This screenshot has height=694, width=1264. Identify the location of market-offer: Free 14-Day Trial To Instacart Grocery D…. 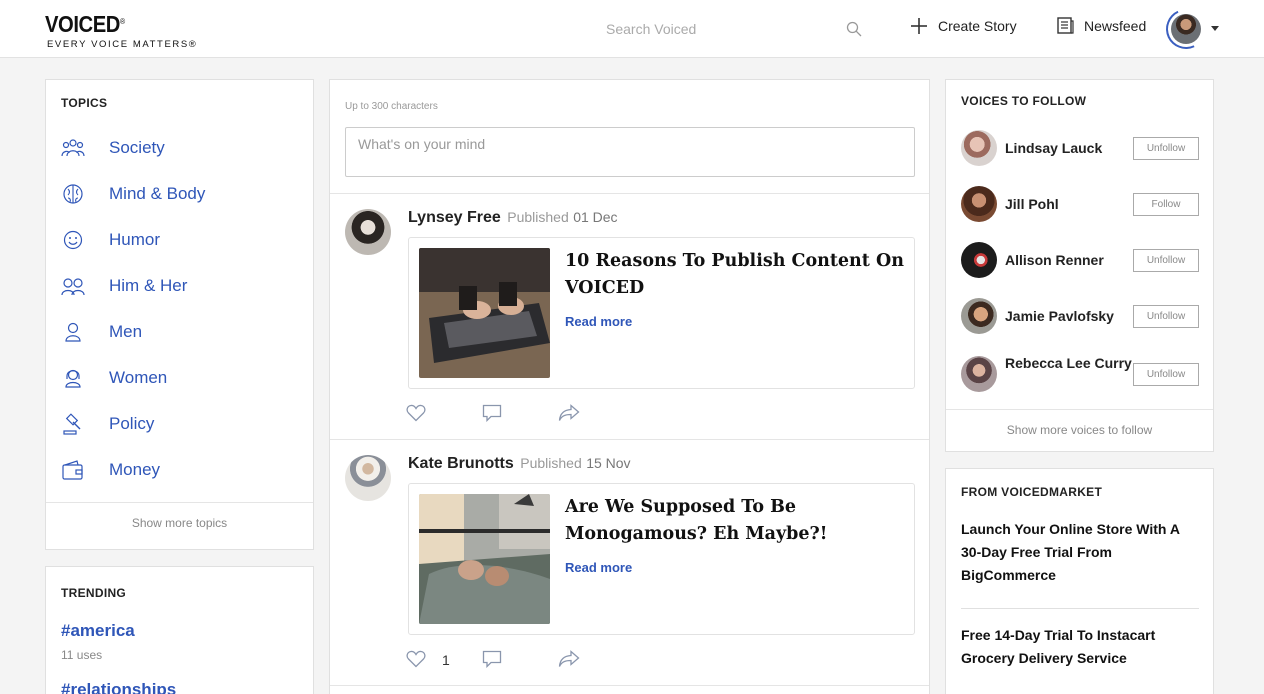
(1080, 647).